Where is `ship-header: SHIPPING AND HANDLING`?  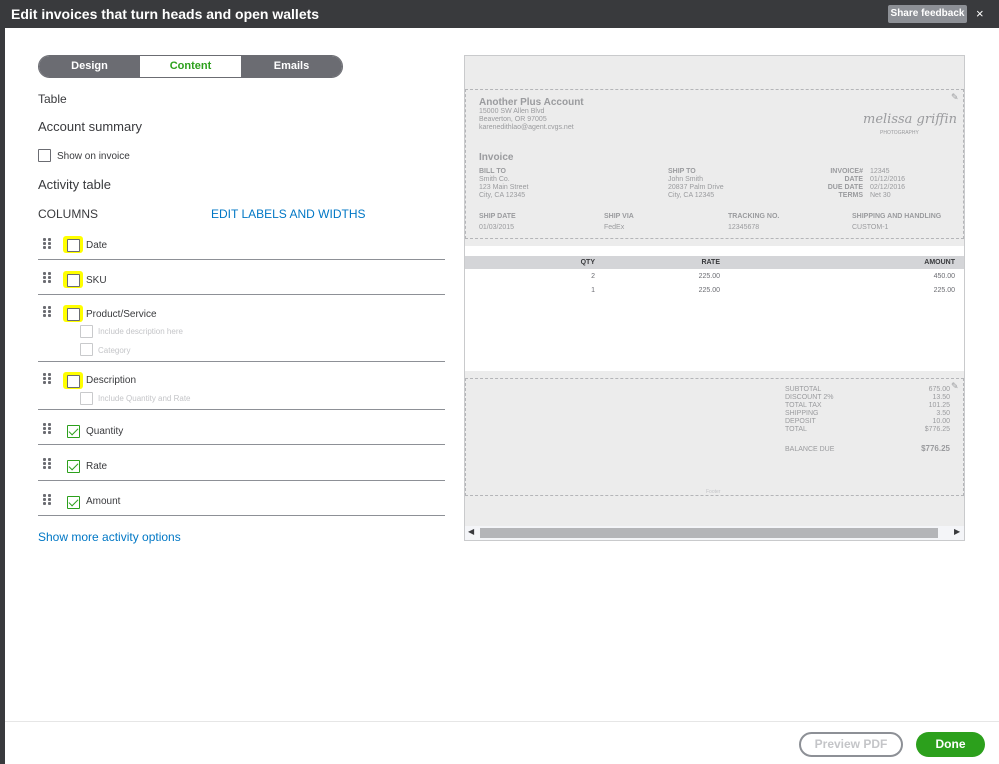
ship-header: SHIPPING AND HANDLING is located at coordinates (897, 216).